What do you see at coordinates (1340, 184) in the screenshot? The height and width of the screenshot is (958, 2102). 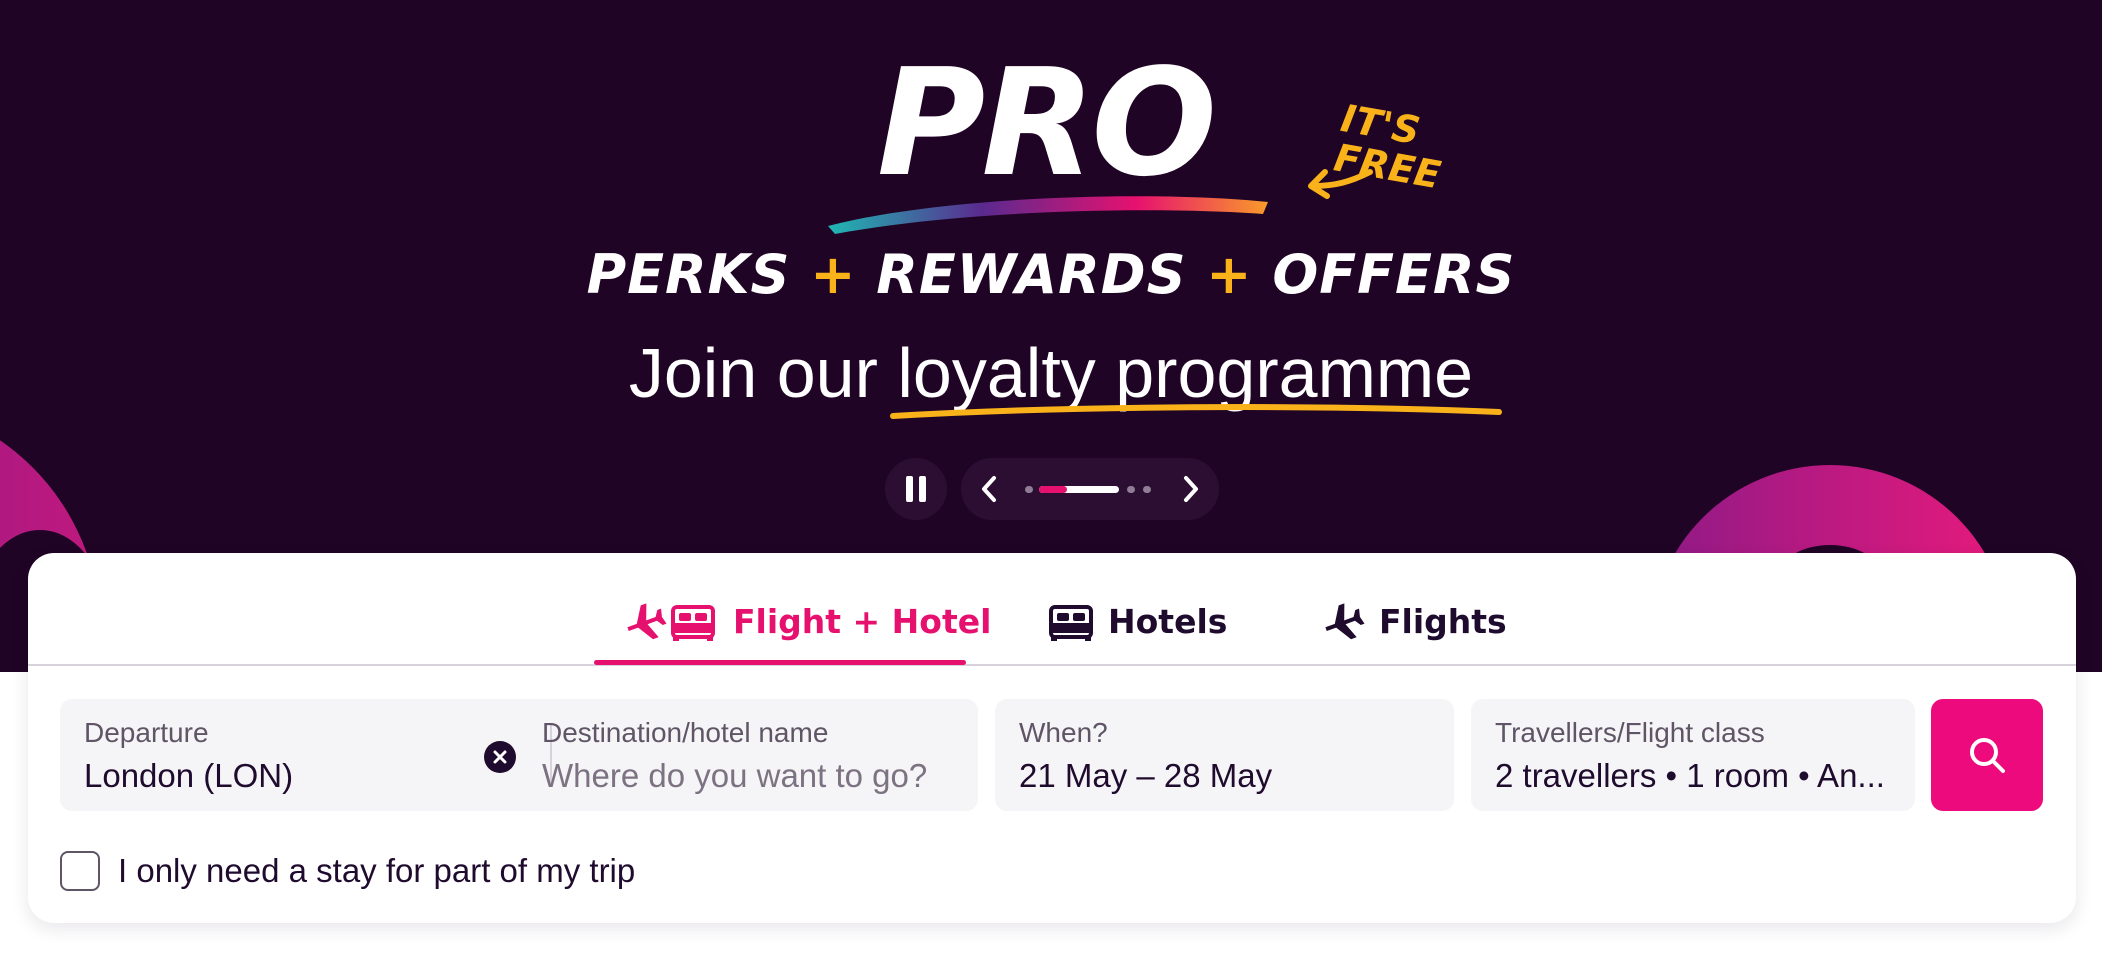 I see `arrow-icon` at bounding box center [1340, 184].